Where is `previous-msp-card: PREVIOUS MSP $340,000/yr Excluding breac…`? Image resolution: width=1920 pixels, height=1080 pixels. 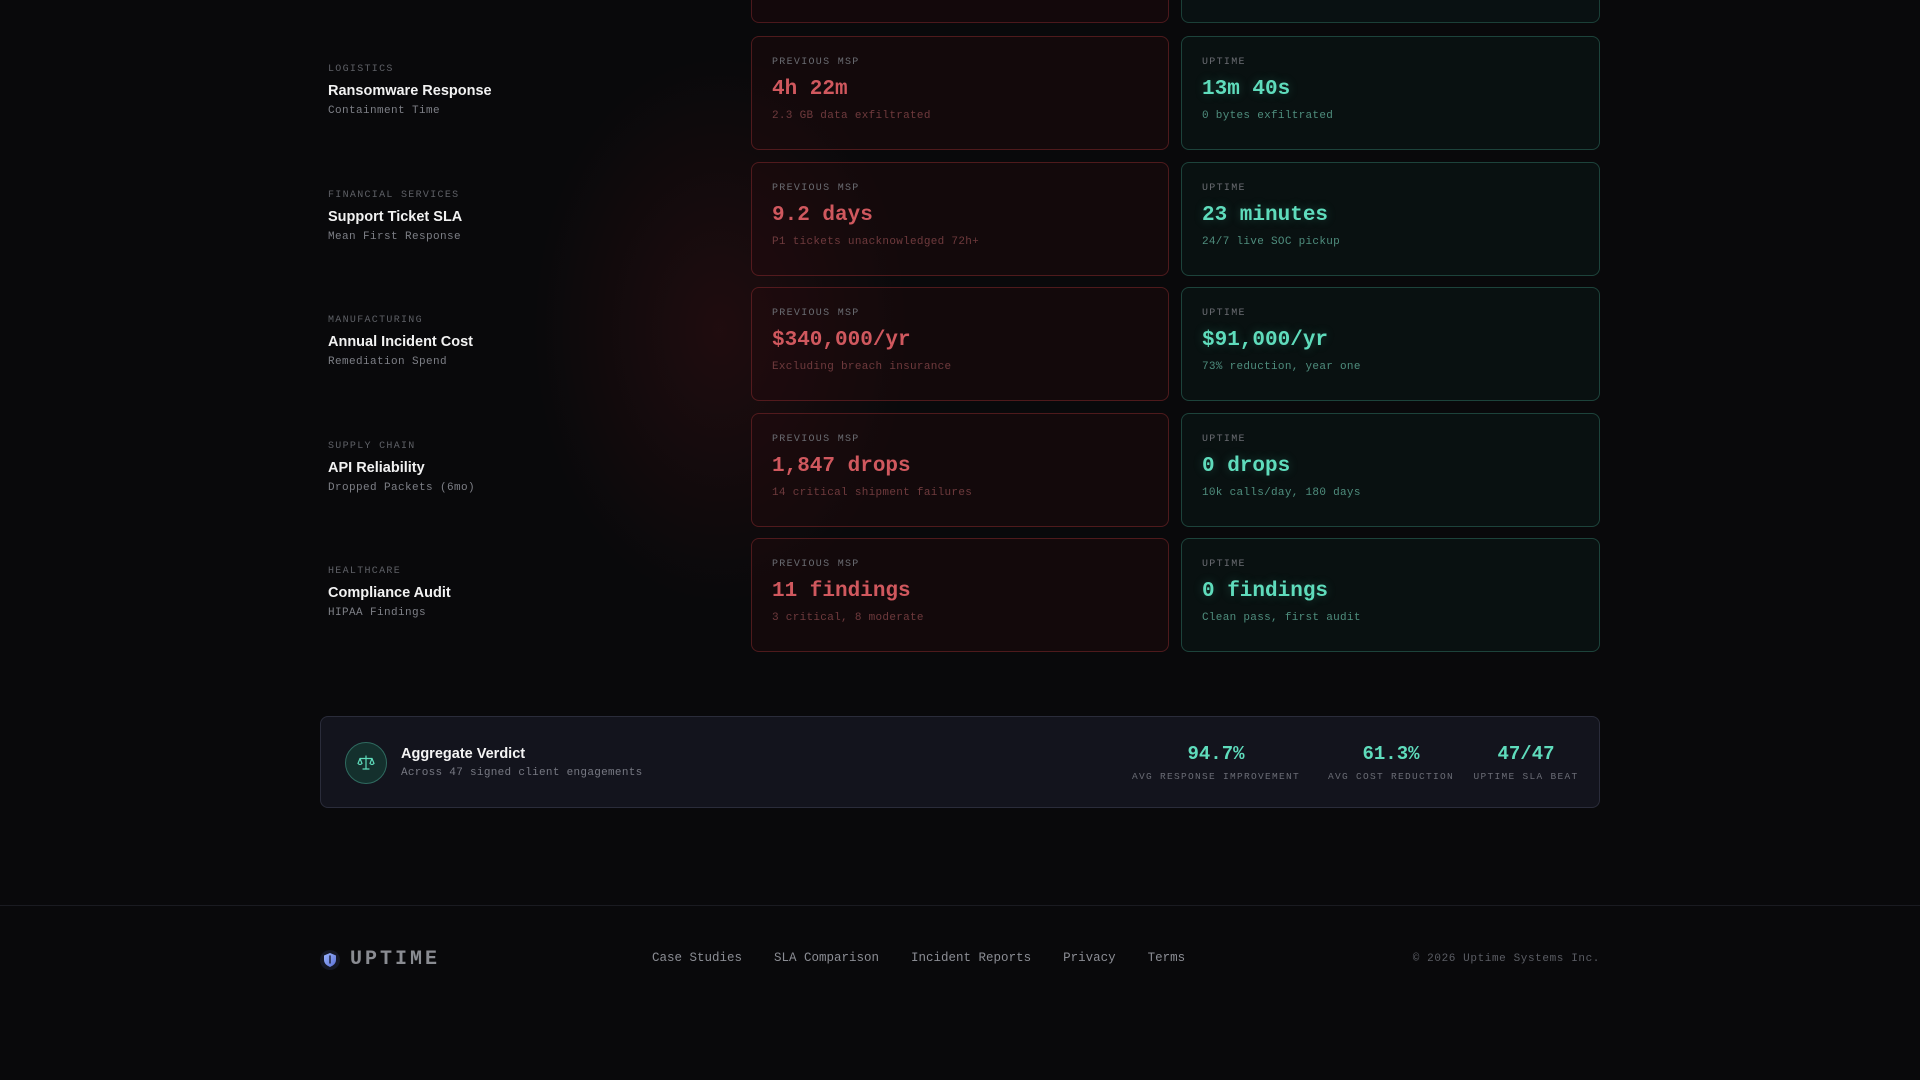
previous-msp-card: PREVIOUS MSP $340,000/yr Excluding breac… is located at coordinates (960, 344).